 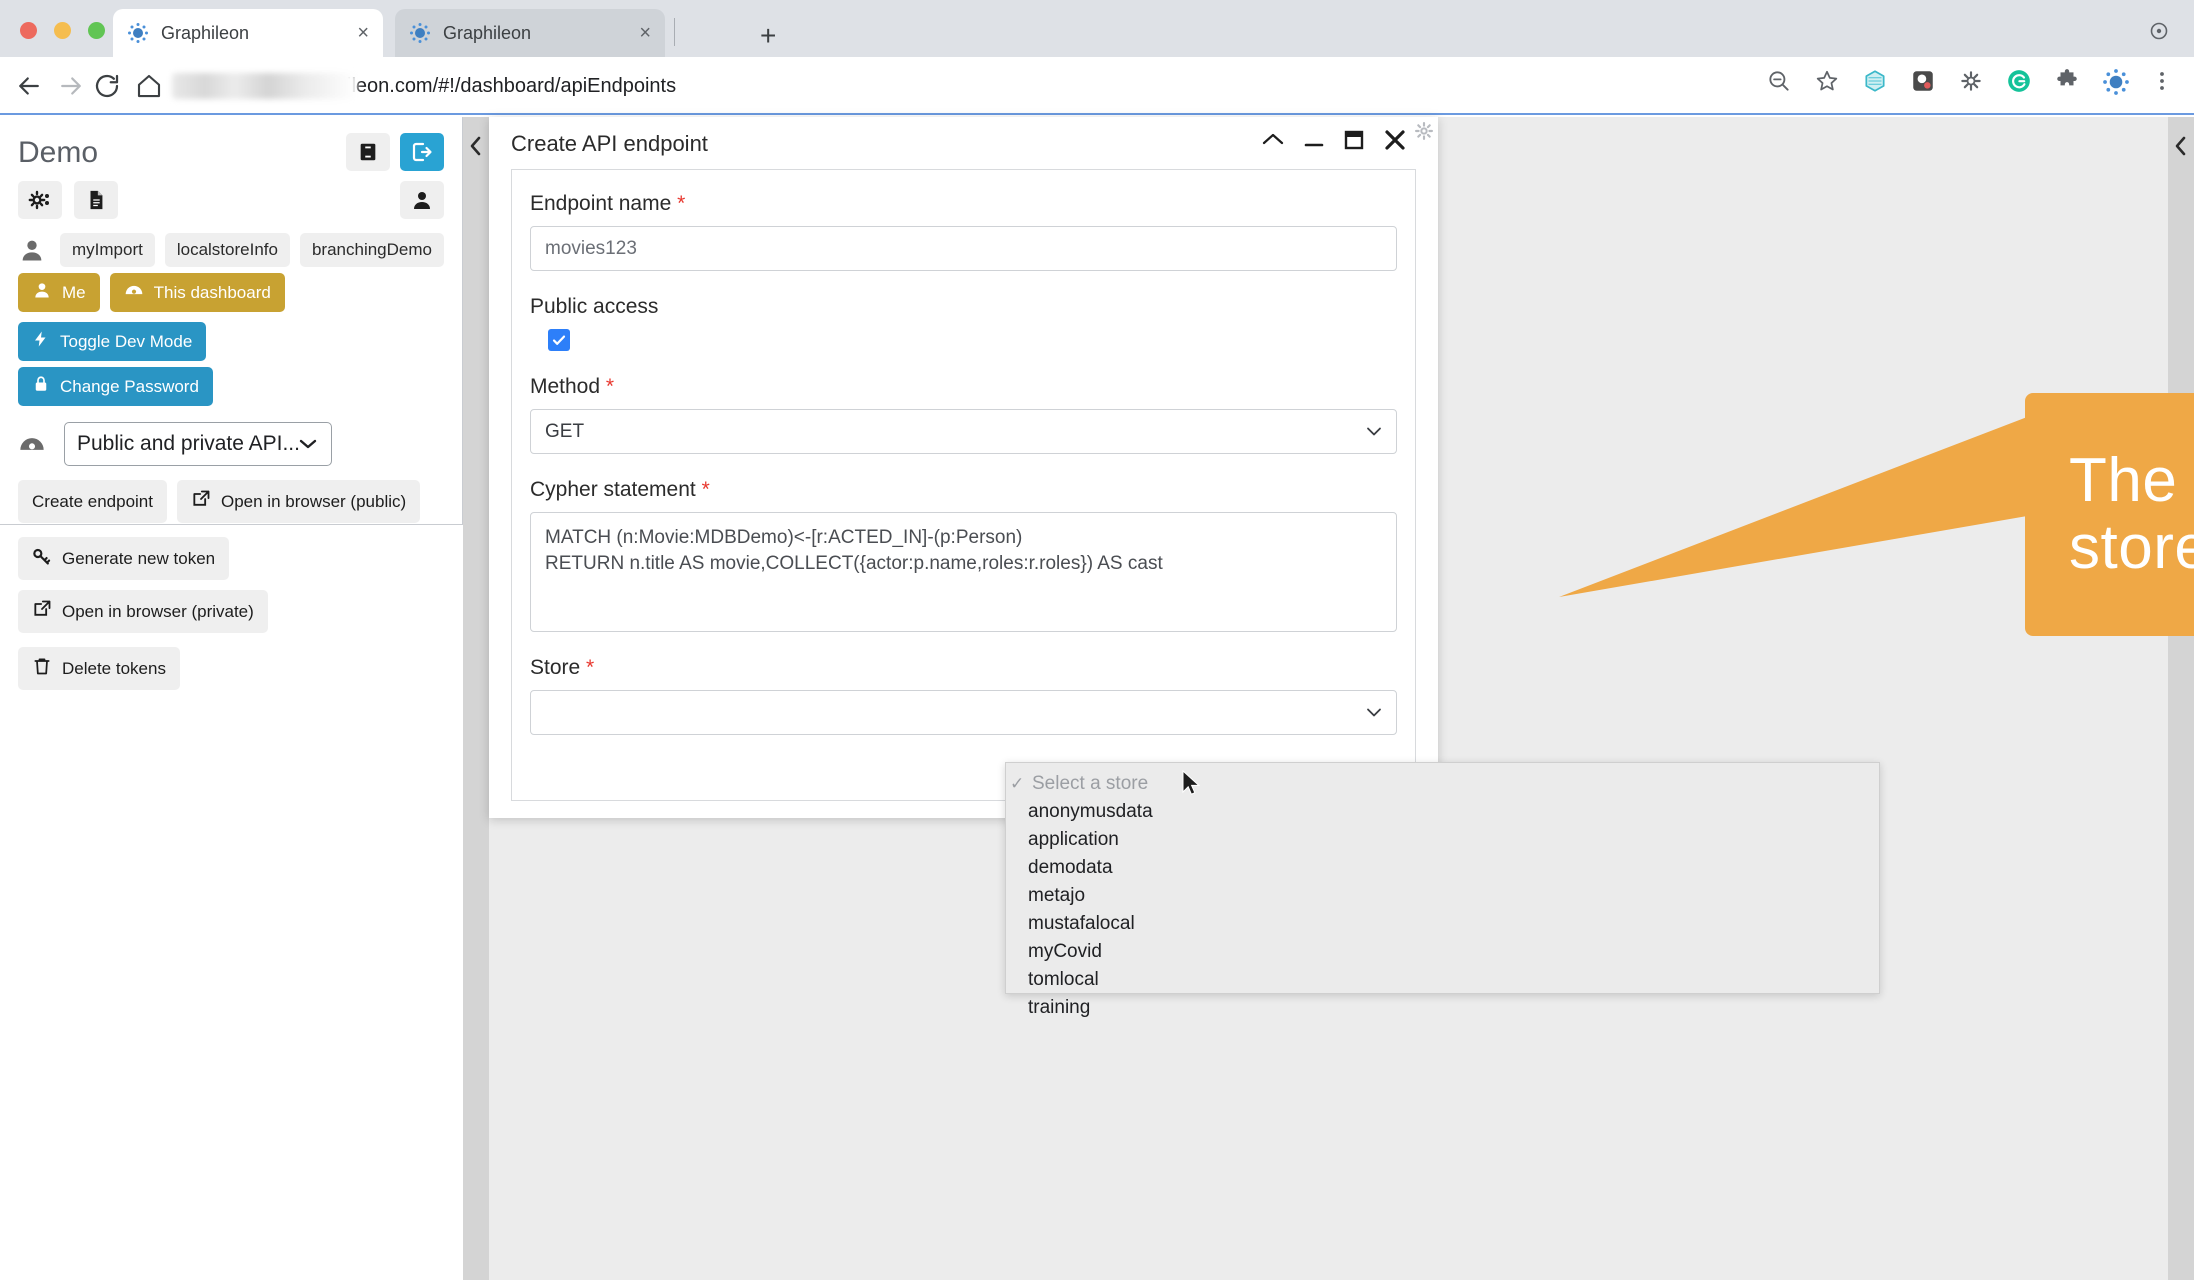 What do you see at coordinates (1442, 840) in the screenshot?
I see `dropdown-item-application: application` at bounding box center [1442, 840].